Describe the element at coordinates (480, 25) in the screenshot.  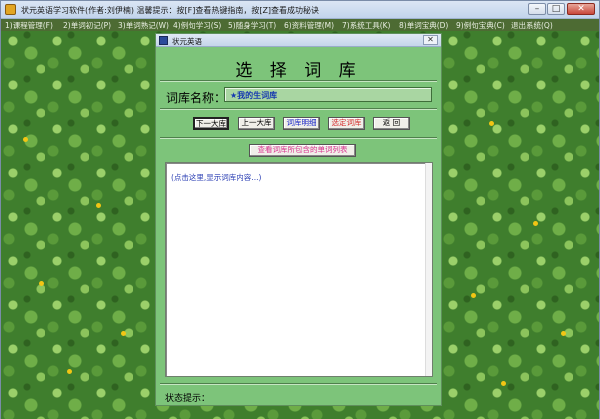
I see `menu-item-sentence-book: 9)例句宝典(C)` at that location.